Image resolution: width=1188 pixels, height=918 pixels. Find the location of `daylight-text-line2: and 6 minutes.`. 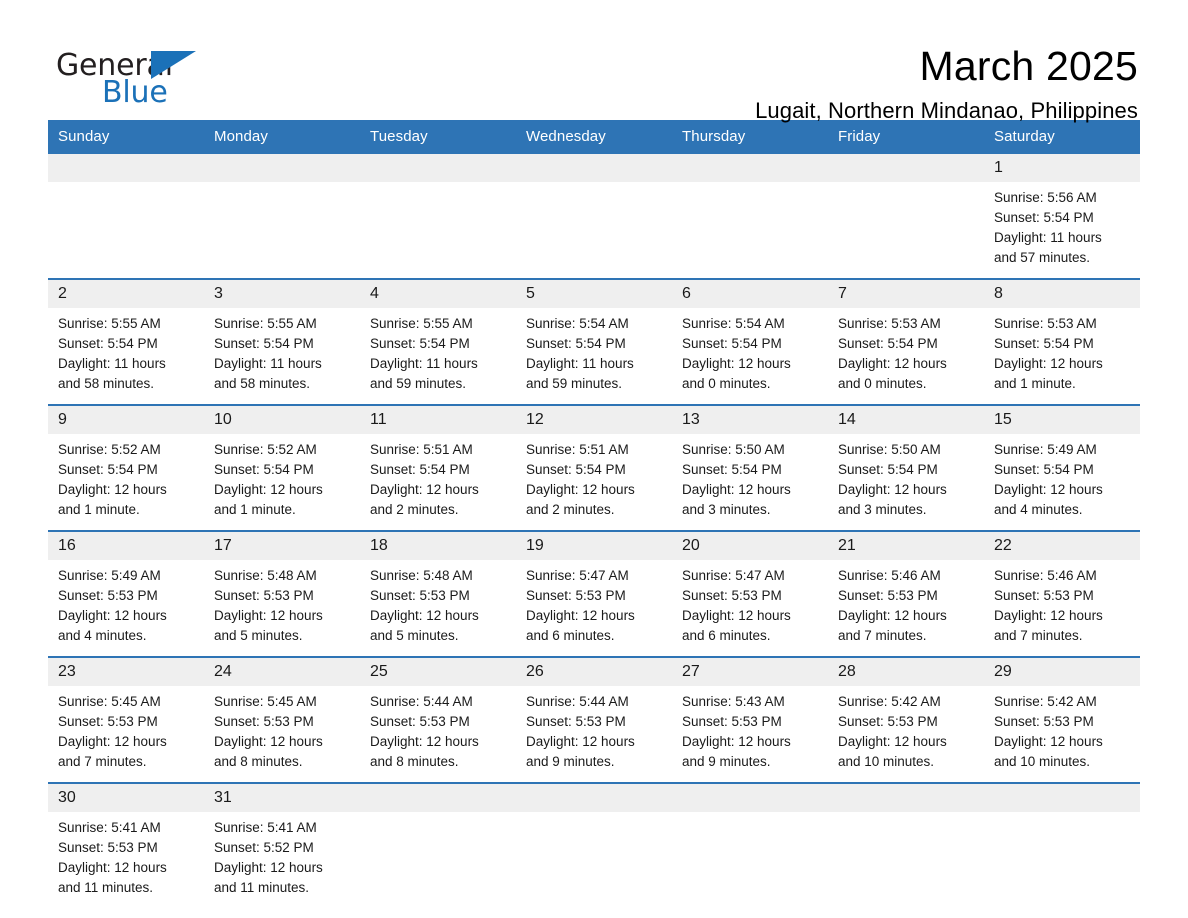

daylight-text-line2: and 6 minutes. is located at coordinates (726, 635).